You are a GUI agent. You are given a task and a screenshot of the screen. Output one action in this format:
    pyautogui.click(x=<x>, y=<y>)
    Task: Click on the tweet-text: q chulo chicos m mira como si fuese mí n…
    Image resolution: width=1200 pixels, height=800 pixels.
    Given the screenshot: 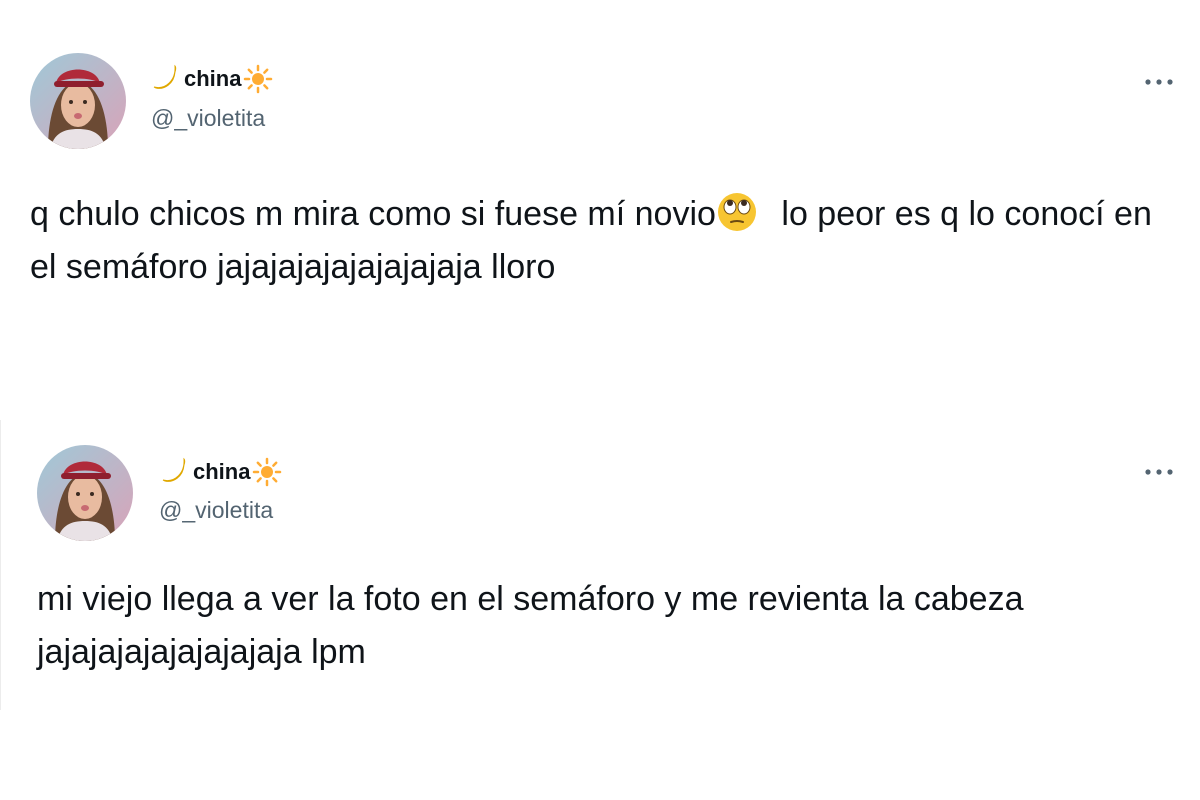 What is the action you would take?
    pyautogui.click(x=595, y=241)
    